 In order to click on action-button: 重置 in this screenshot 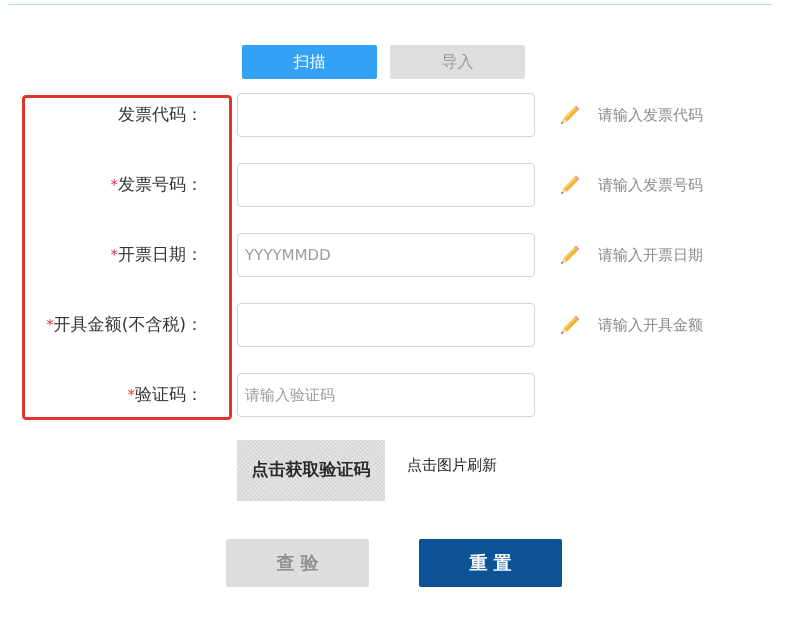, I will do `click(490, 563)`.